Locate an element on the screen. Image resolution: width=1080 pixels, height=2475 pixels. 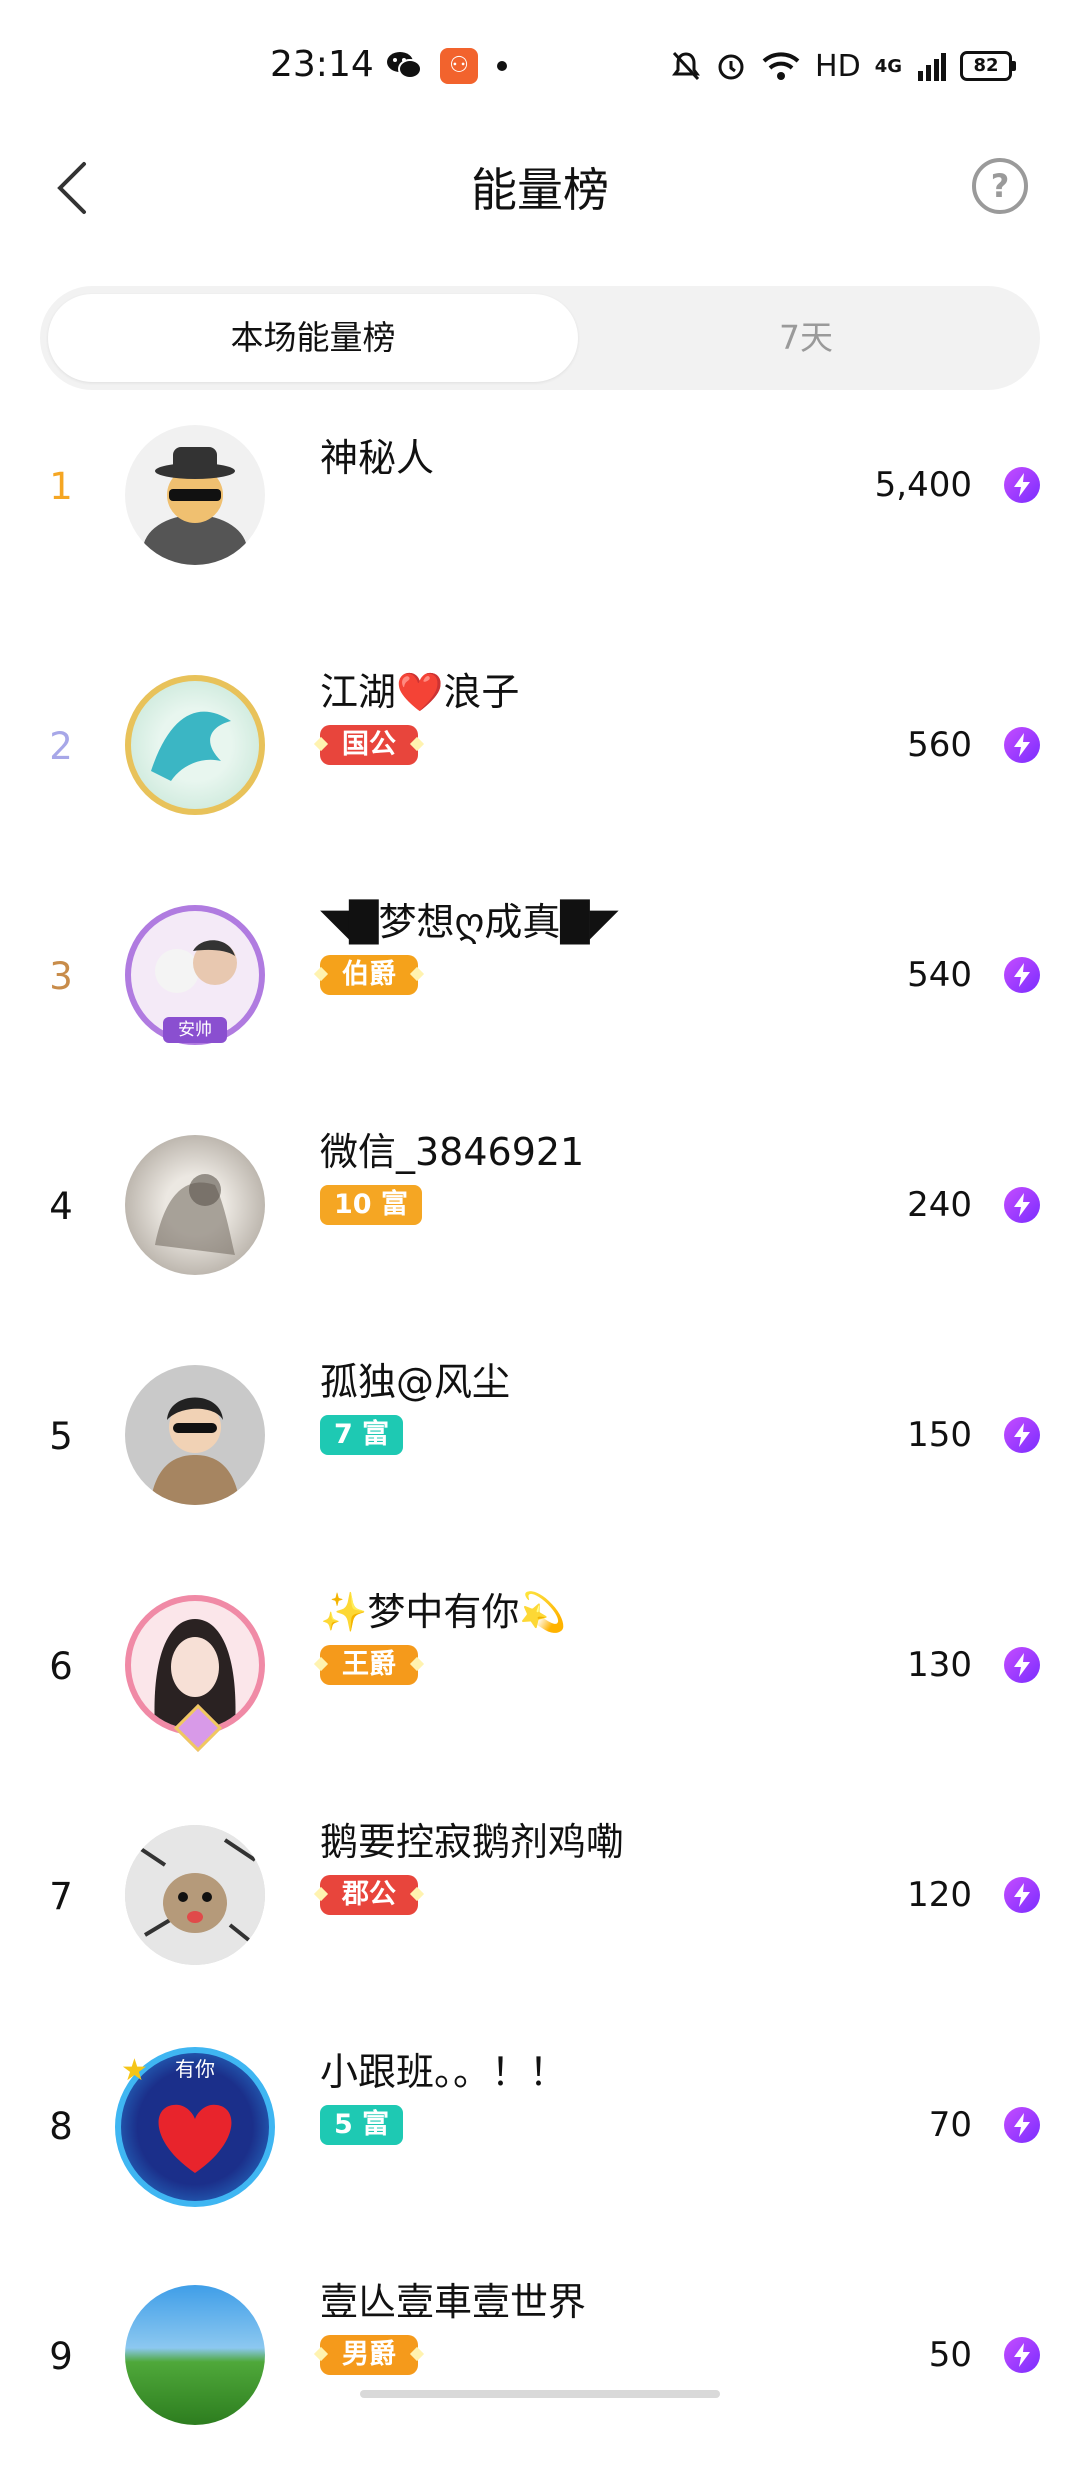
energy-score: 560 is located at coordinates (939, 745).